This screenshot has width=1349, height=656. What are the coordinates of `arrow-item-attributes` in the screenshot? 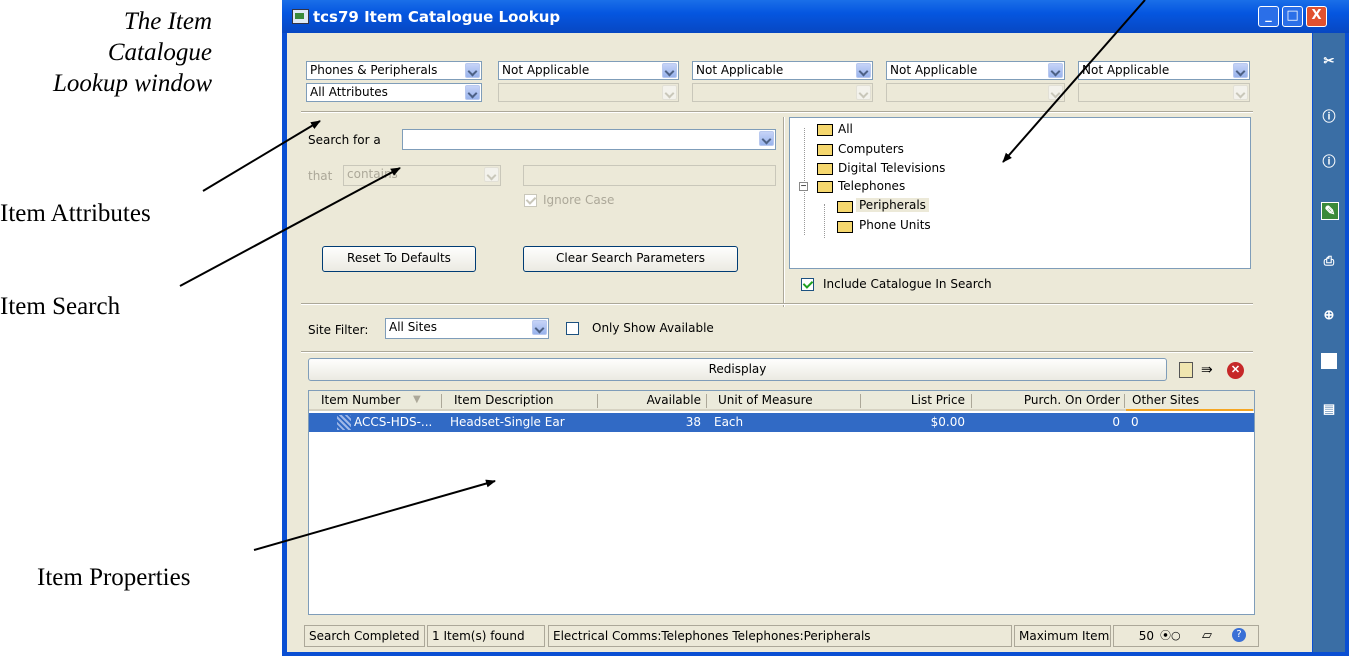 It's located at (261, 156).